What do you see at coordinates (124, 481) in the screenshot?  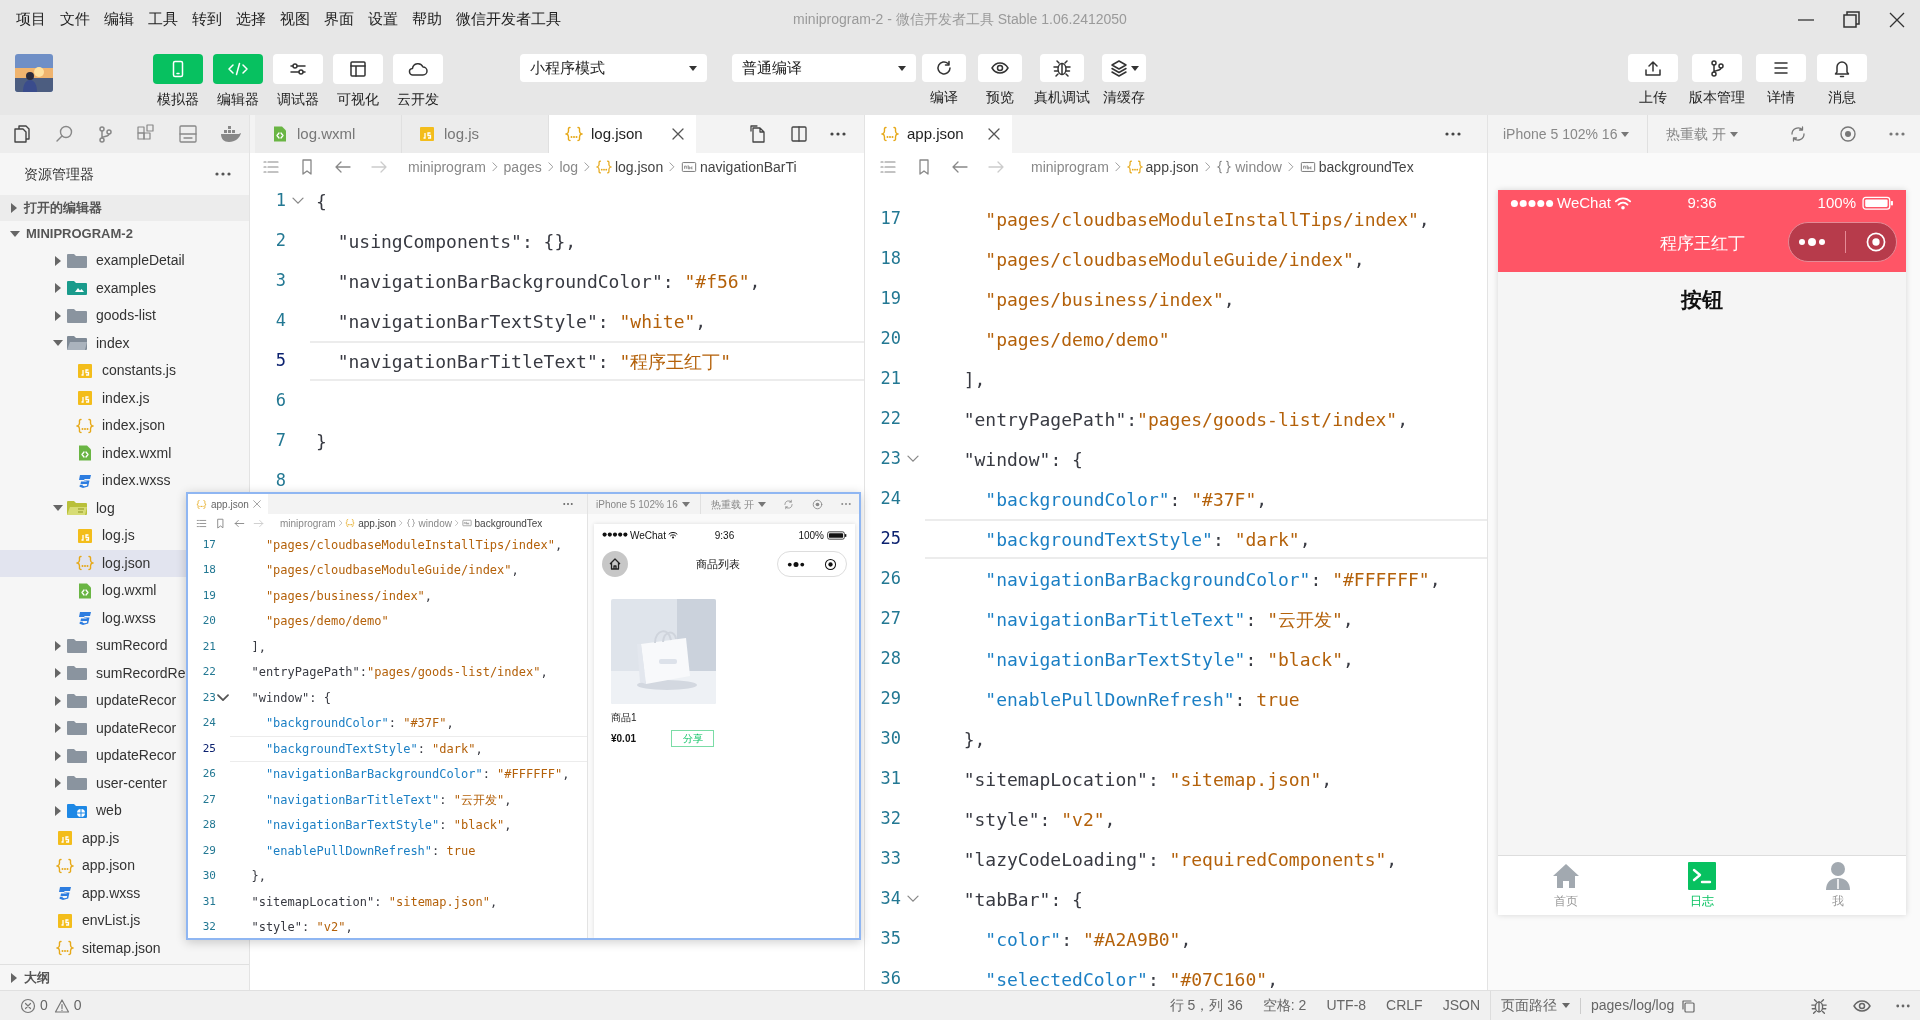 I see `tree-item: index.wxss` at bounding box center [124, 481].